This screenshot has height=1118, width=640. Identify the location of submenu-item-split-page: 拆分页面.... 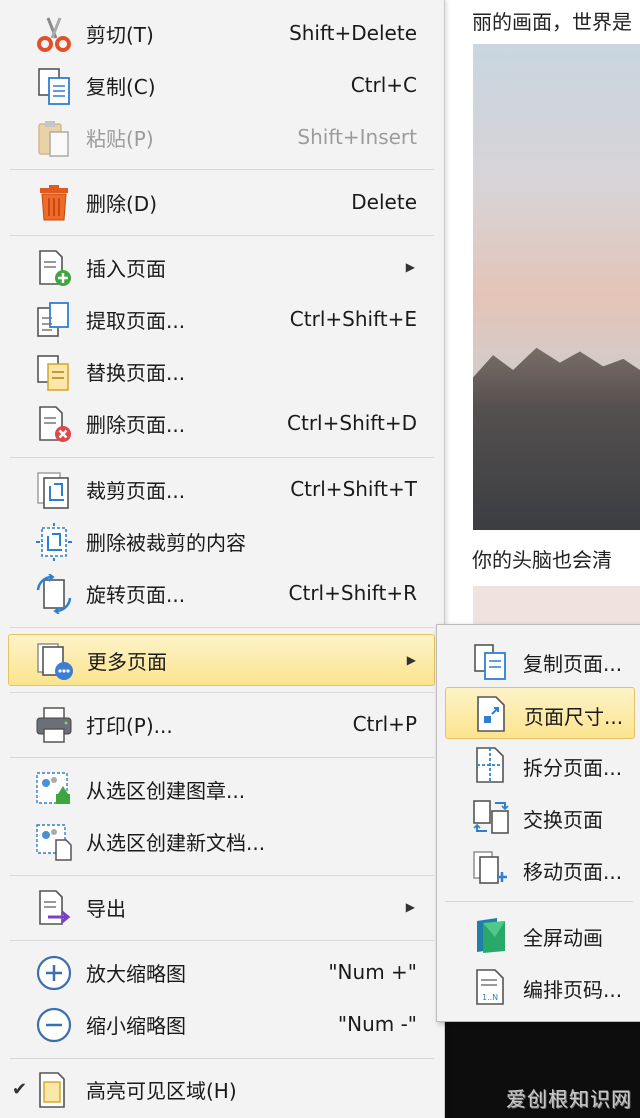
(539, 764).